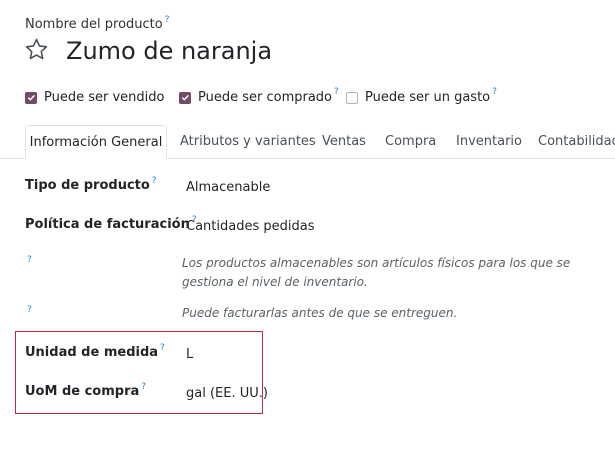  I want to click on uom-highlight-box, so click(139, 372).